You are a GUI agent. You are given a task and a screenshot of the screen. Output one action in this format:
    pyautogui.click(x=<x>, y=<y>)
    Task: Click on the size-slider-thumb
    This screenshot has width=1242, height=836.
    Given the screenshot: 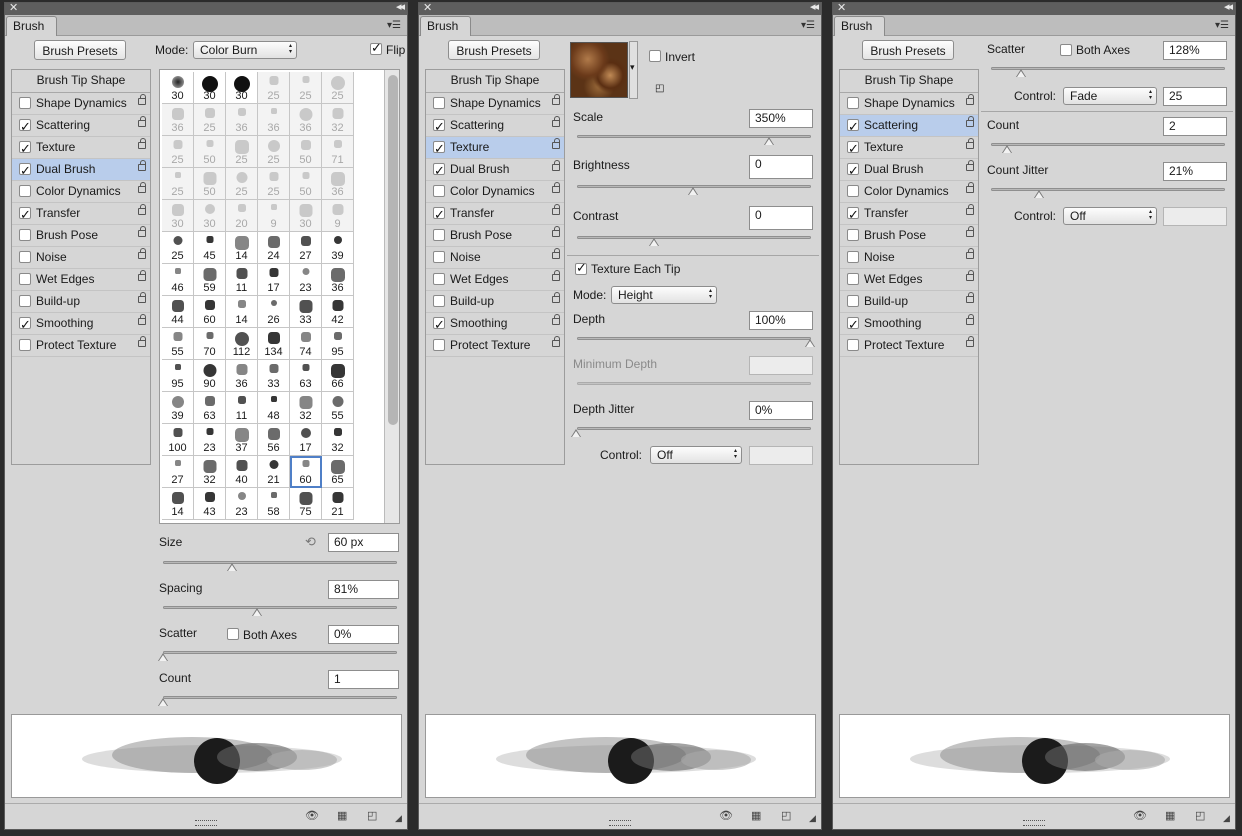 What is the action you would take?
    pyautogui.click(x=232, y=567)
    